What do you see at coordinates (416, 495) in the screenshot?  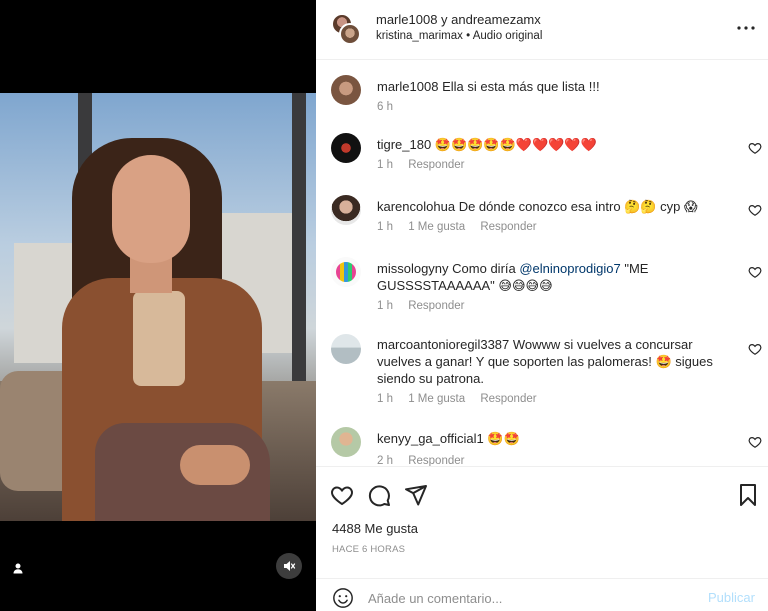 I see `share-paper-plane-icon` at bounding box center [416, 495].